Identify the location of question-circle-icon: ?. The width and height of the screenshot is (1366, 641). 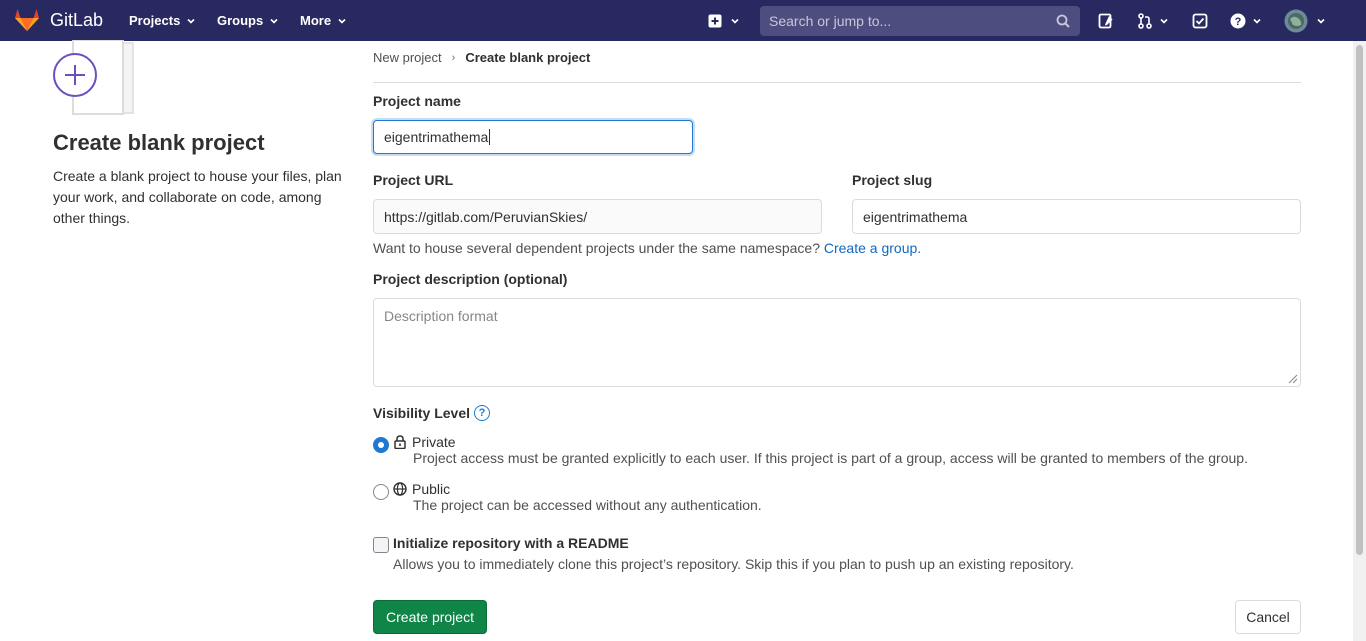
(482, 413).